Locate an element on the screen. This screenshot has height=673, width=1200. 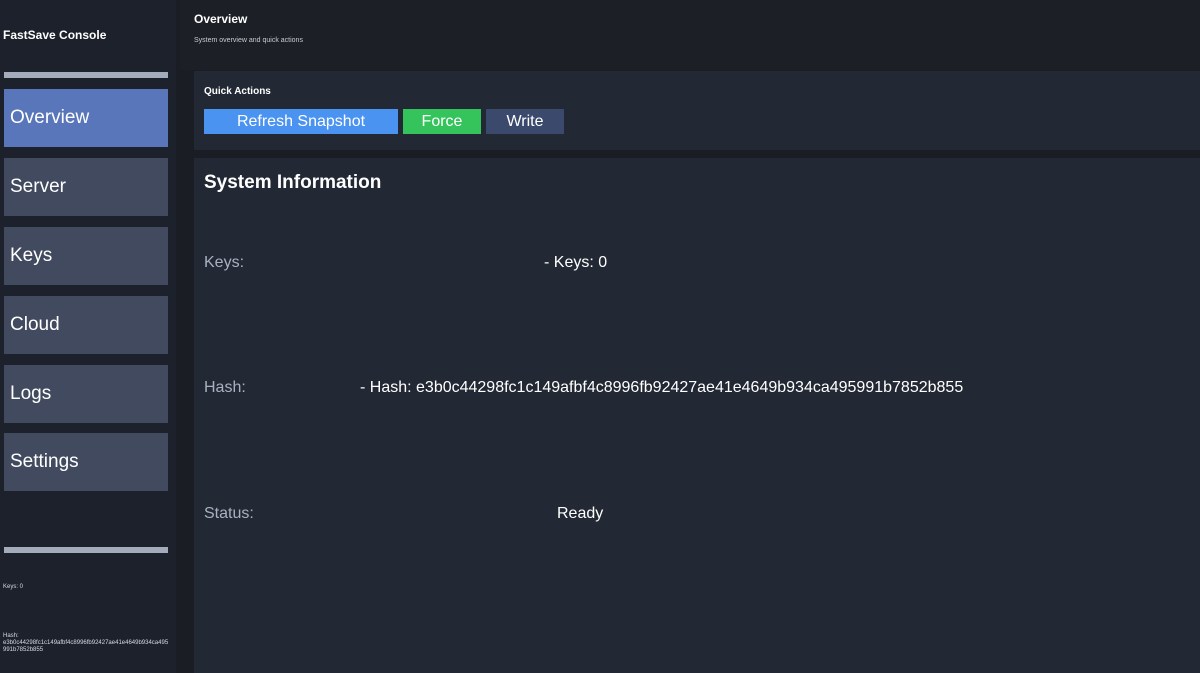
sidebar-item-label: Server is located at coordinates (38, 186).